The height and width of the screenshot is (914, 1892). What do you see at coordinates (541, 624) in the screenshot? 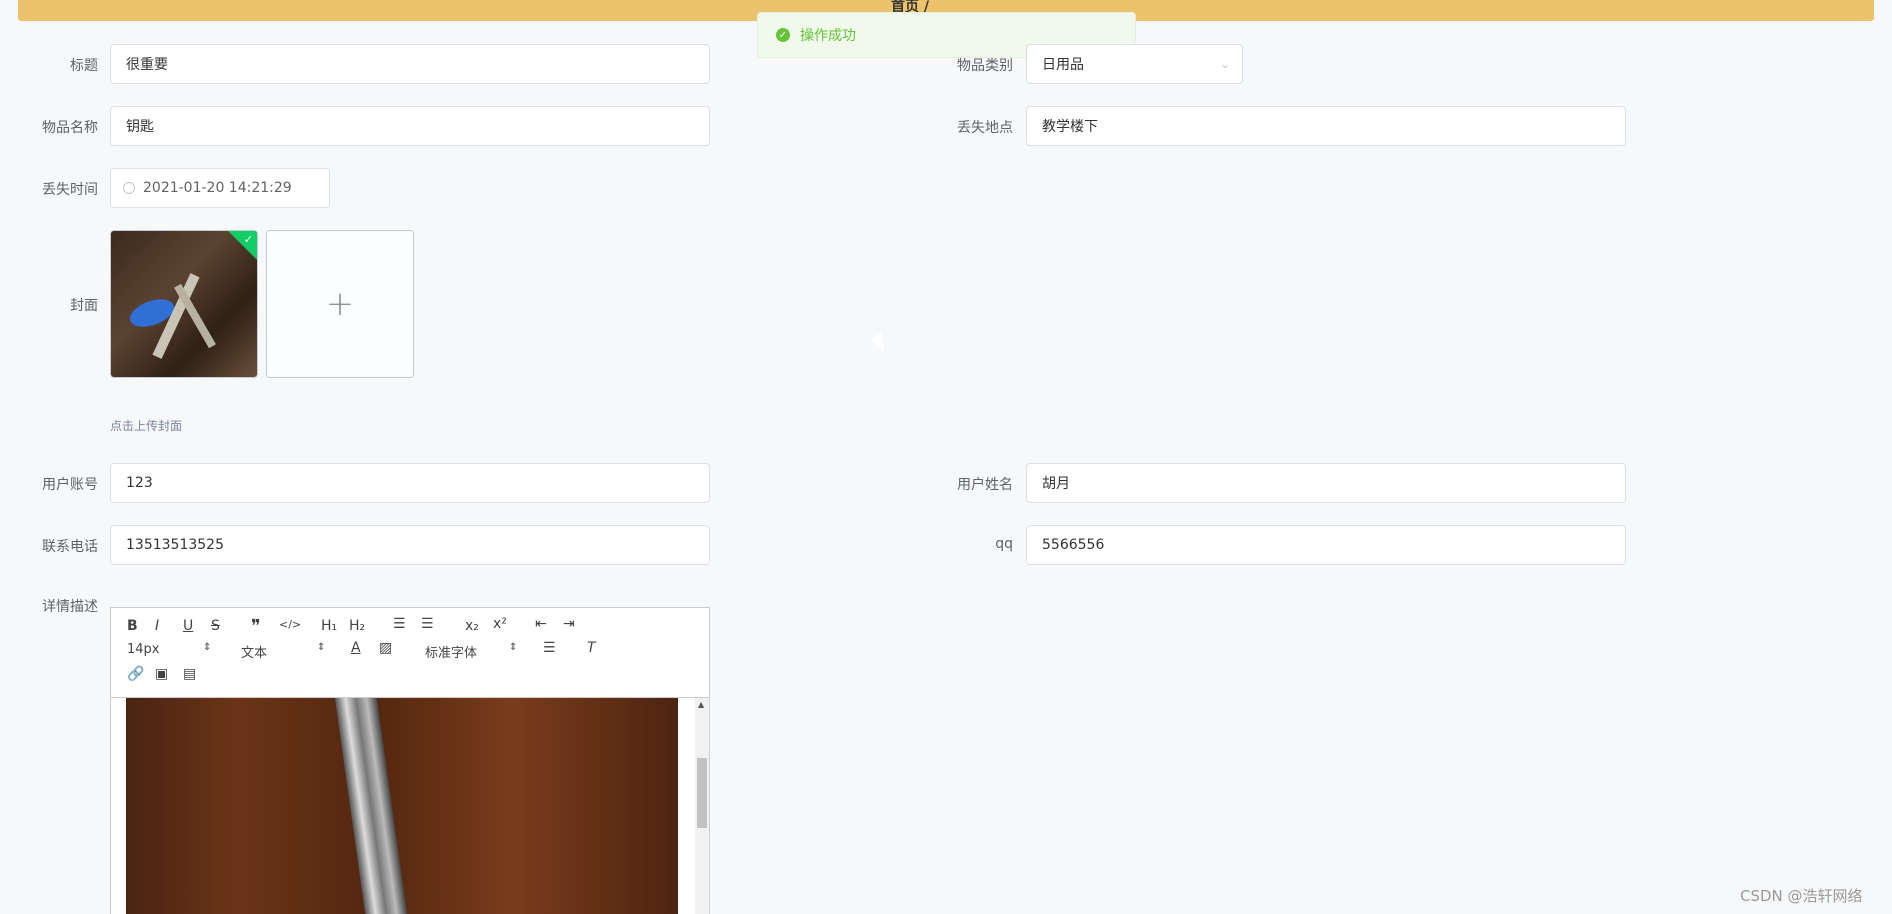
I see `outdent-icon: ⇤` at bounding box center [541, 624].